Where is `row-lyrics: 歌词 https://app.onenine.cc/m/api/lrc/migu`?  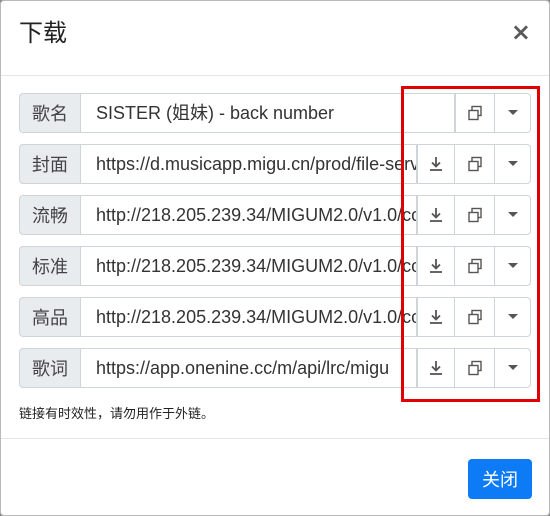 row-lyrics: 歌词 https://app.onenine.cc/m/api/lrc/migu is located at coordinates (275, 368).